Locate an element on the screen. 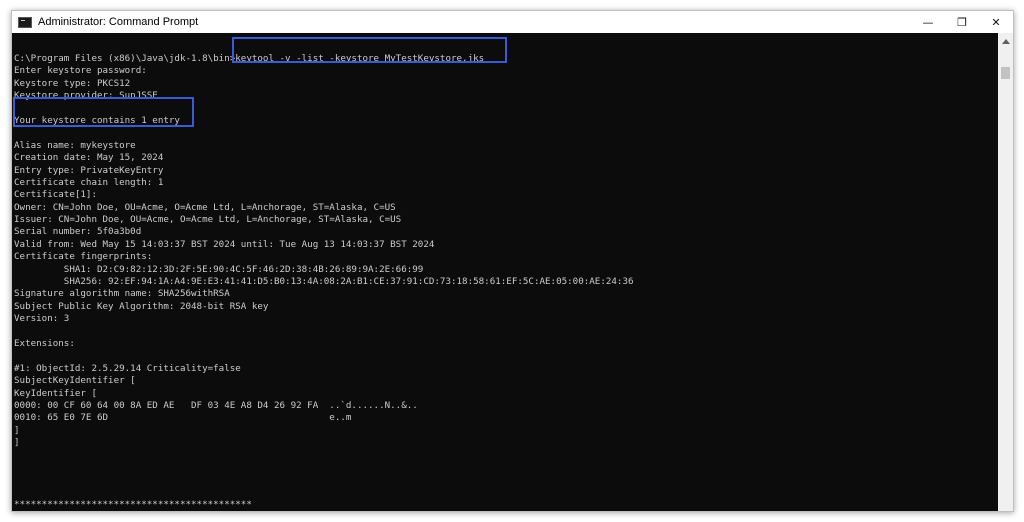  terminal-line: Entry type: PrivateKeyEntry is located at coordinates (89, 170).